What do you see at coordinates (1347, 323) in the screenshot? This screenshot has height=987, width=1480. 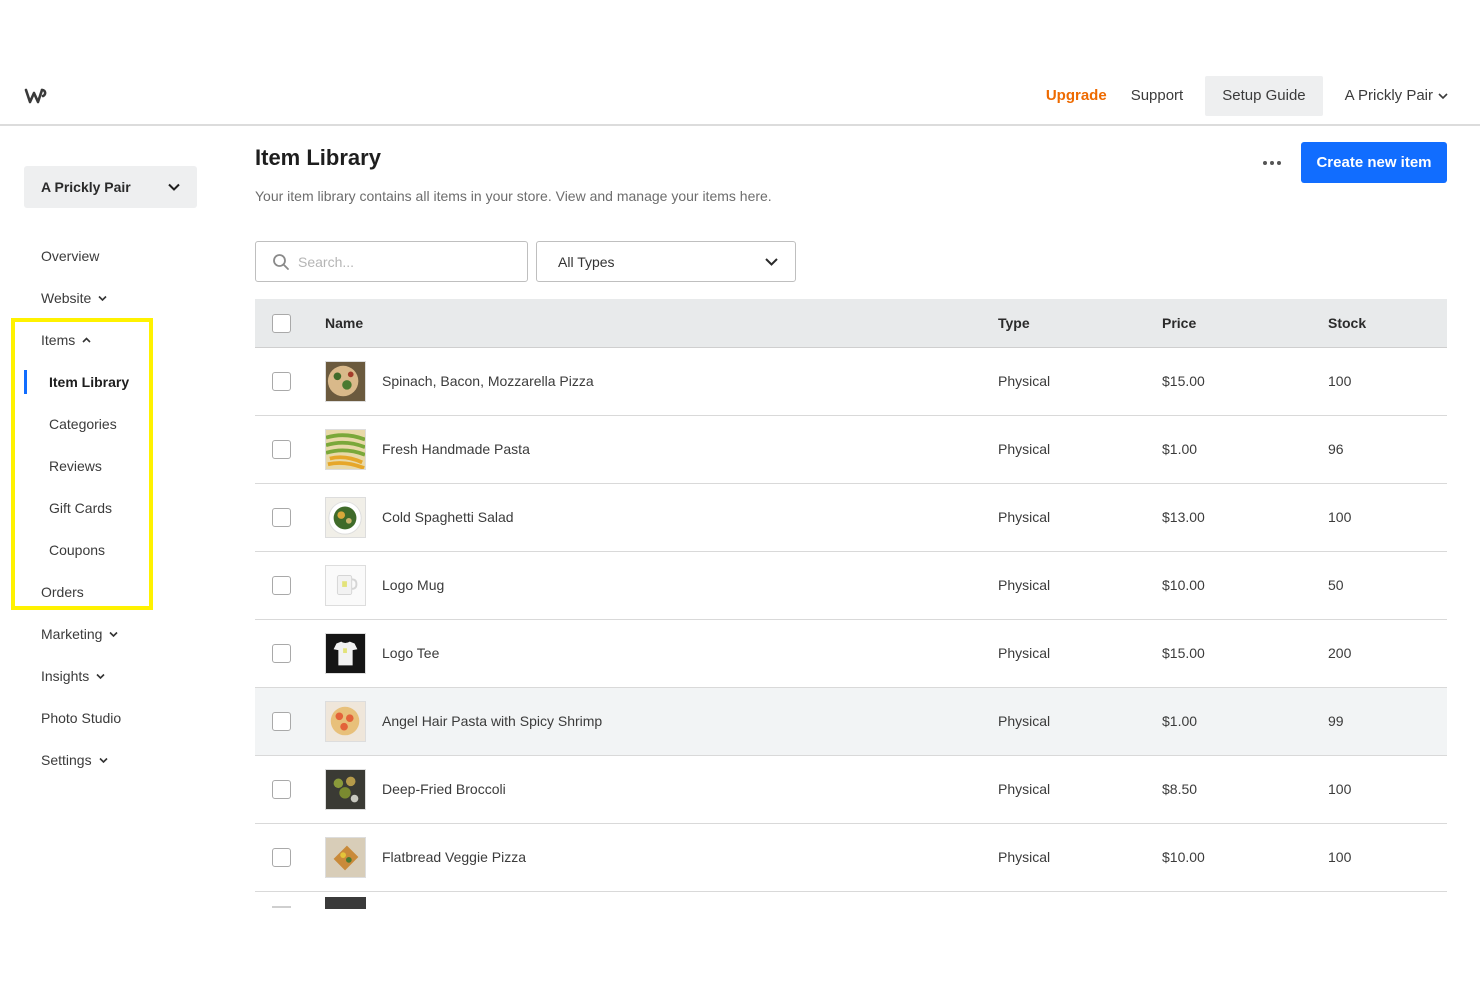 I see `column-header-stock: Stock` at bounding box center [1347, 323].